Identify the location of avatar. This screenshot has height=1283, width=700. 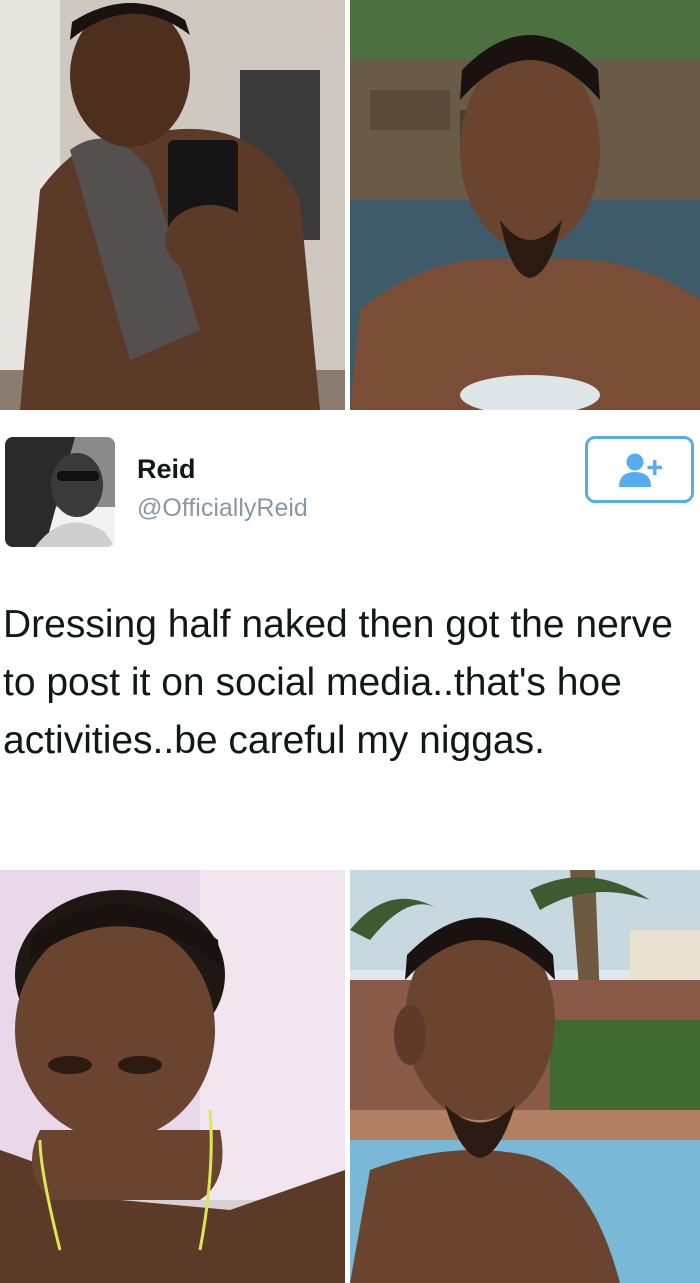
(60, 492).